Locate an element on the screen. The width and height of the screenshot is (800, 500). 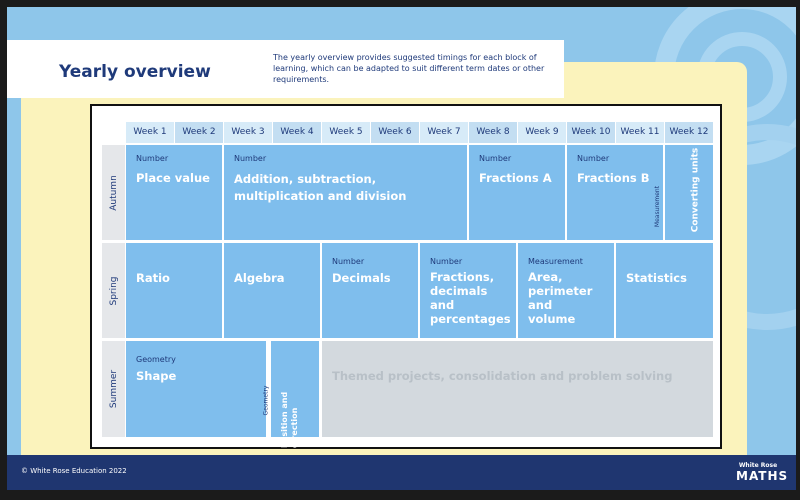
page-title: Yearly overview is located at coordinates (135, 72).